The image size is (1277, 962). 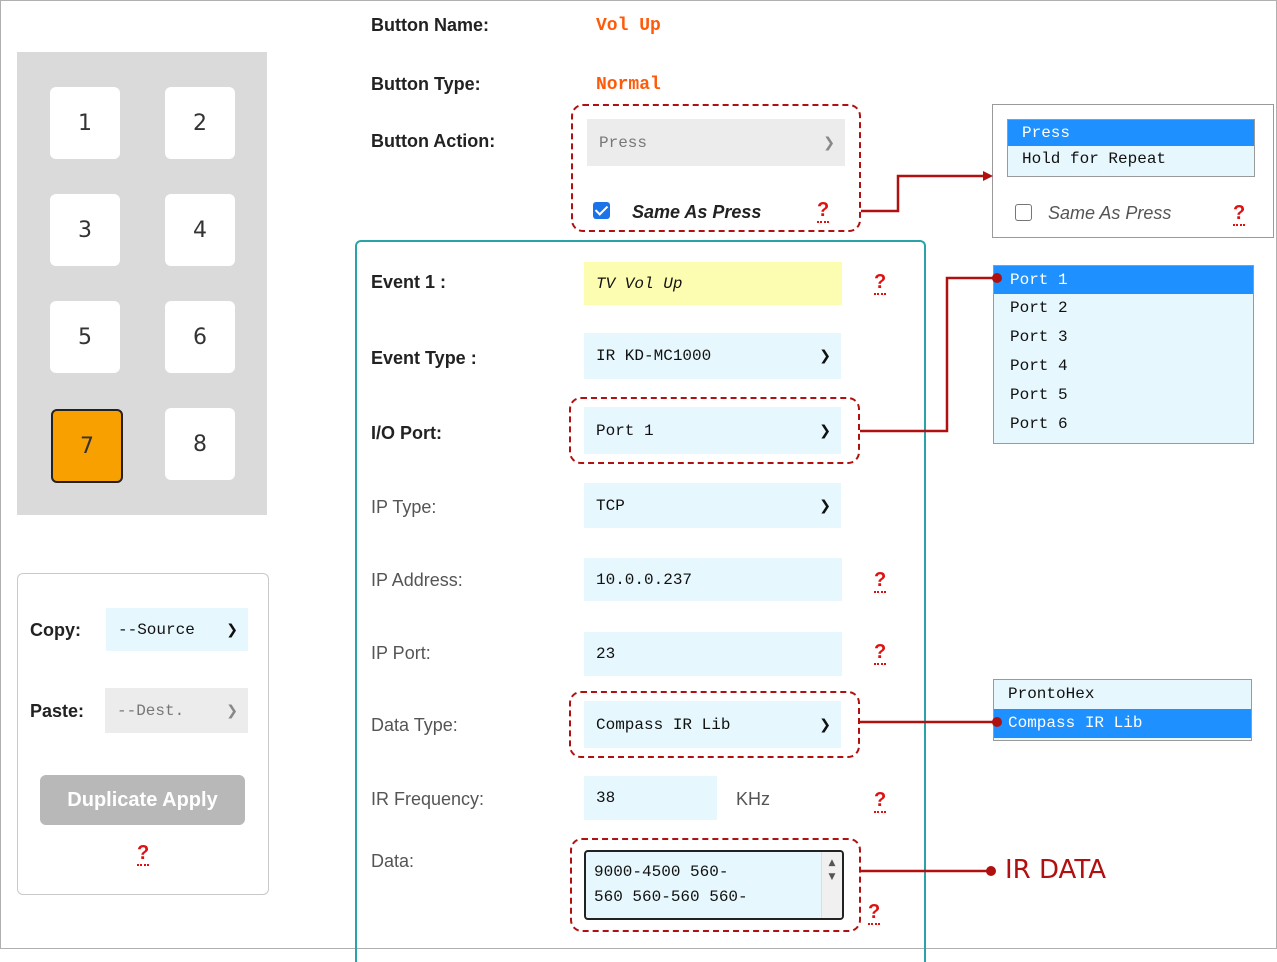 I want to click on arrow-head-icon, so click(x=988, y=176).